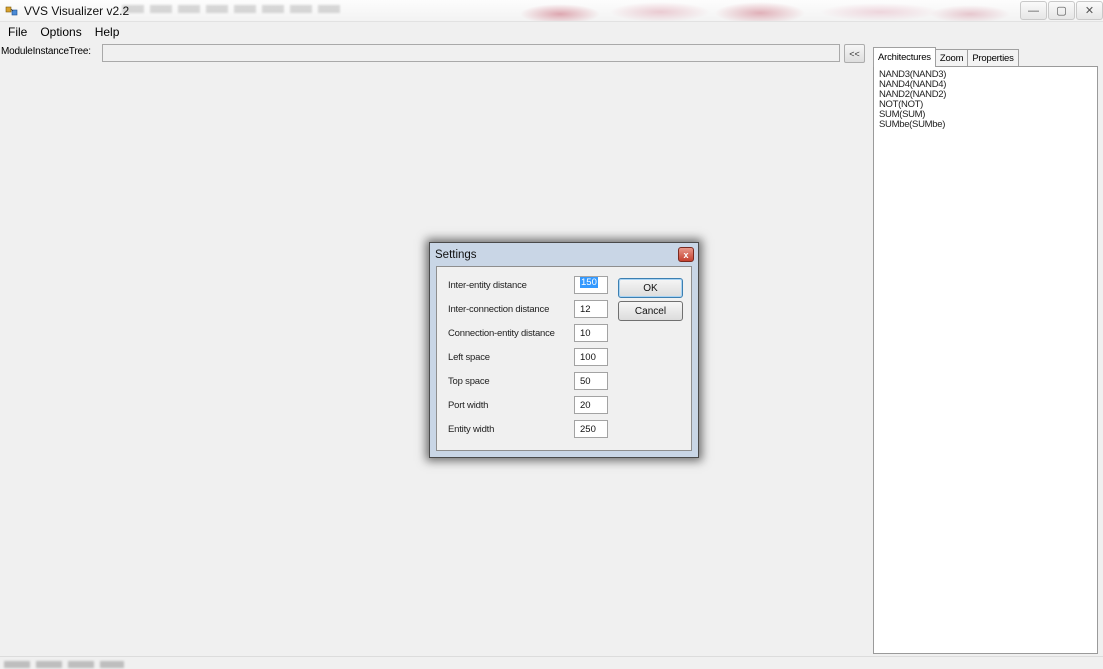 Image resolution: width=1103 pixels, height=669 pixels. I want to click on title-bar: VVS Visualizer v2.2 — ▢ ✕, so click(551, 11).